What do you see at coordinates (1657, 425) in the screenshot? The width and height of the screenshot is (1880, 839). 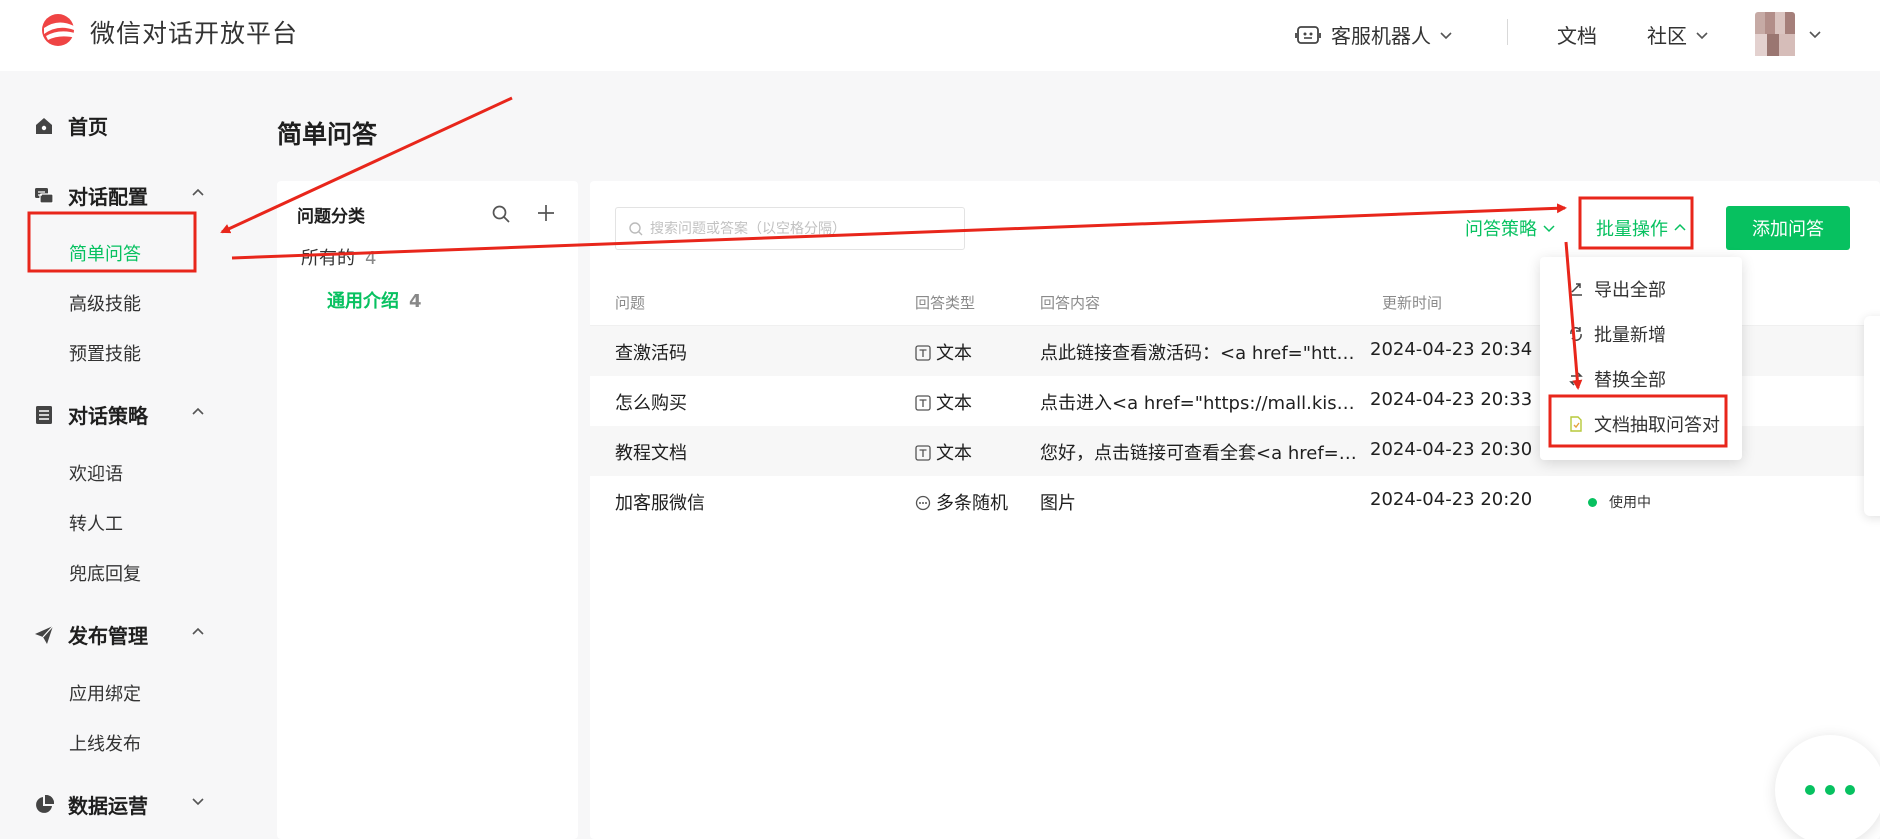 I see `menu-item-label: 文档抽取问答对` at bounding box center [1657, 425].